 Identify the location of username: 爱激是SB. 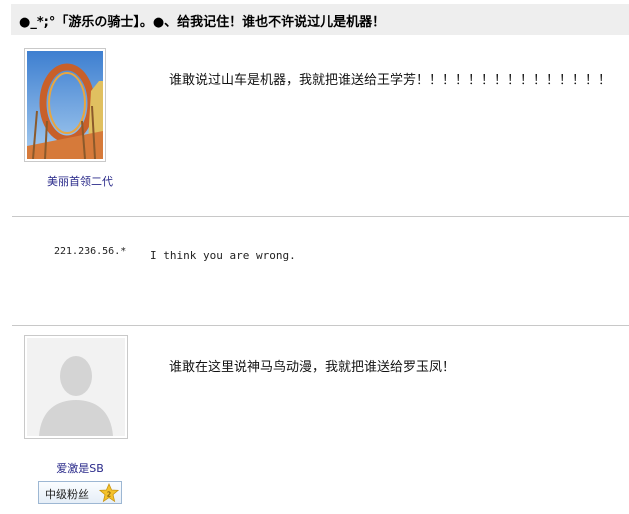
(80, 468).